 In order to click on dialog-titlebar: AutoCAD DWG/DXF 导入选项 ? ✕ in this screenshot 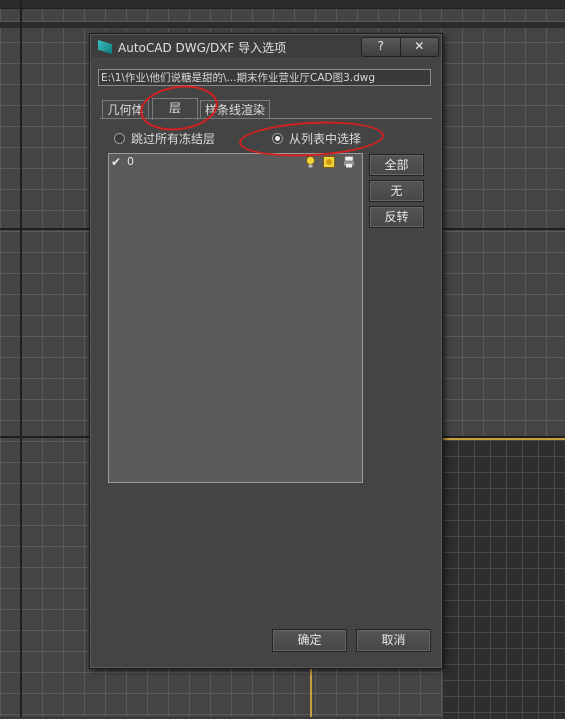, I will do `click(266, 46)`.